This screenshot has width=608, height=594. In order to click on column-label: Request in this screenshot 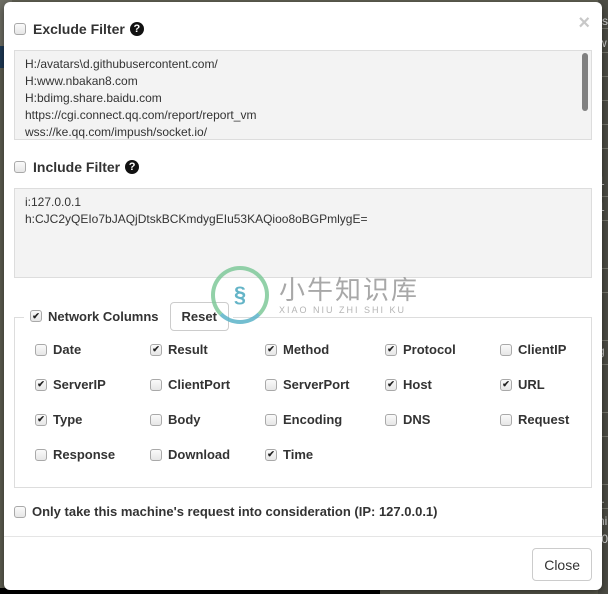, I will do `click(544, 419)`.